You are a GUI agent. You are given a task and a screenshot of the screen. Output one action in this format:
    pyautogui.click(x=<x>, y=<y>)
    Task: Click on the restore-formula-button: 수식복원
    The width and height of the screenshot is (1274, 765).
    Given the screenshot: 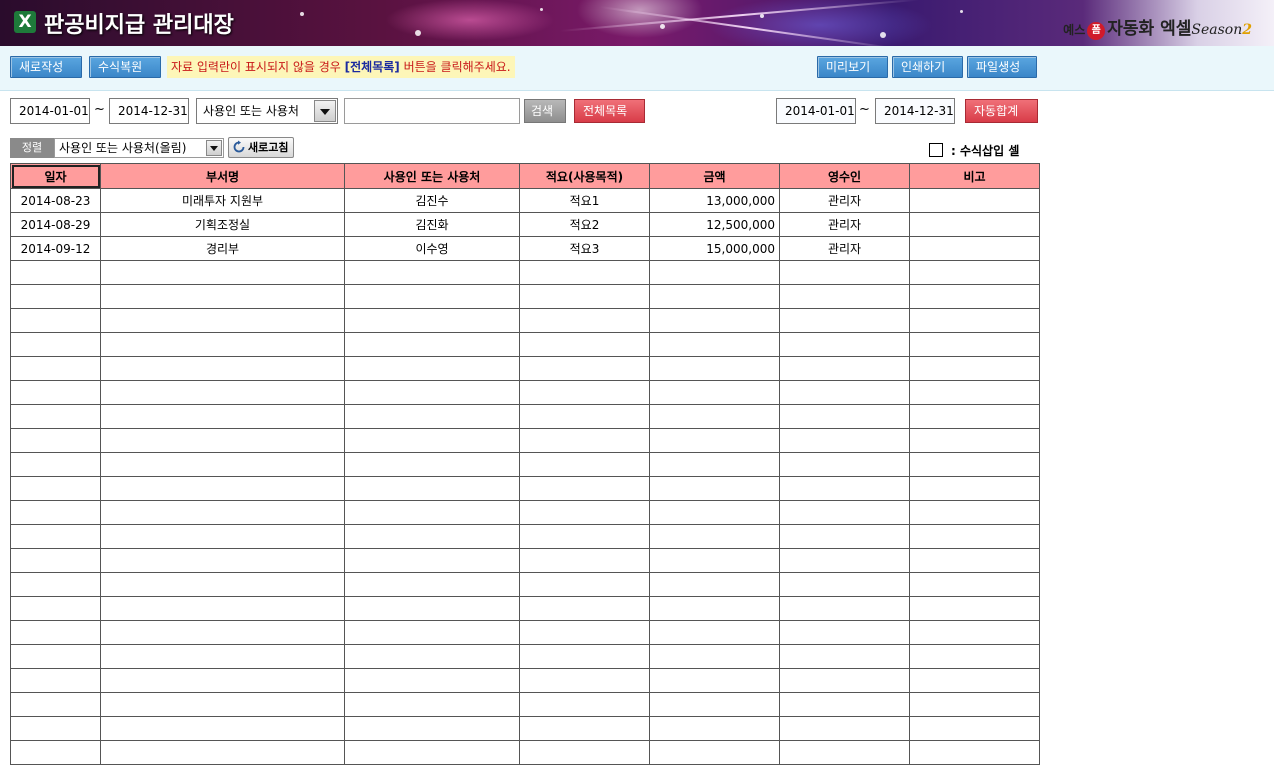 What is the action you would take?
    pyautogui.click(x=125, y=67)
    